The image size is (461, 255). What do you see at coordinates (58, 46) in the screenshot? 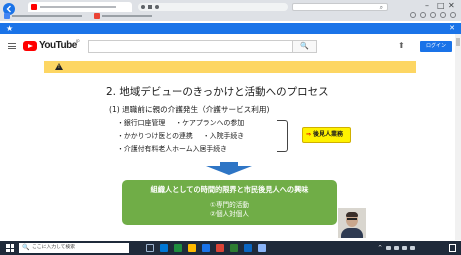
I see `youtube-logo-text: YouTube` at bounding box center [58, 46].